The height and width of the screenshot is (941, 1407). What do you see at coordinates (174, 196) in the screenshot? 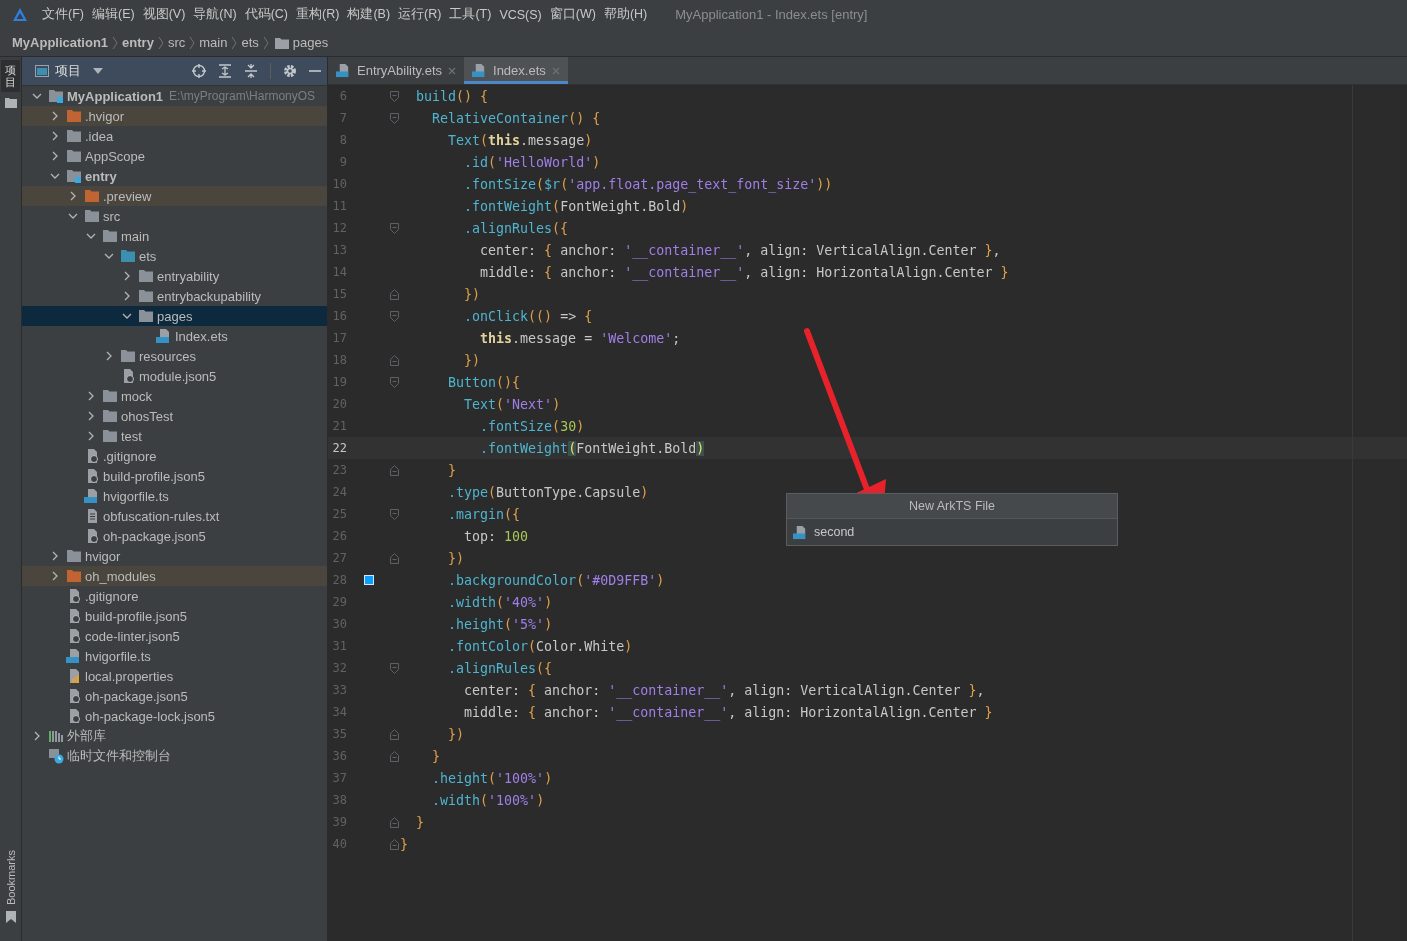
I see `tree-item: .preview` at bounding box center [174, 196].